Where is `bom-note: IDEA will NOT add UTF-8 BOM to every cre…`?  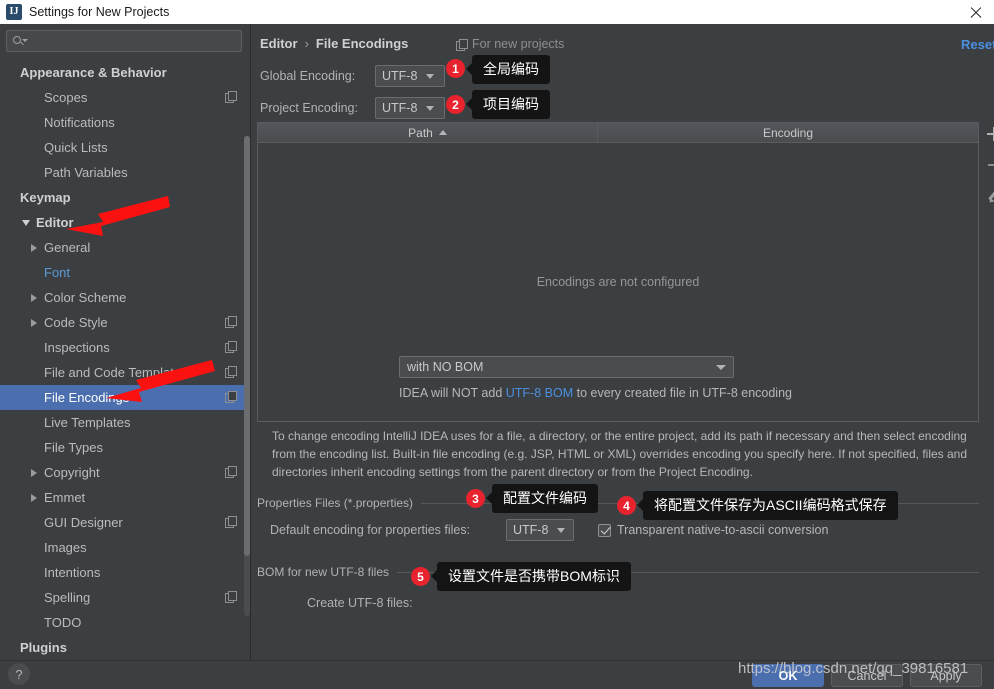
bom-note: IDEA will NOT add UTF-8 BOM to every cre… is located at coordinates (595, 393).